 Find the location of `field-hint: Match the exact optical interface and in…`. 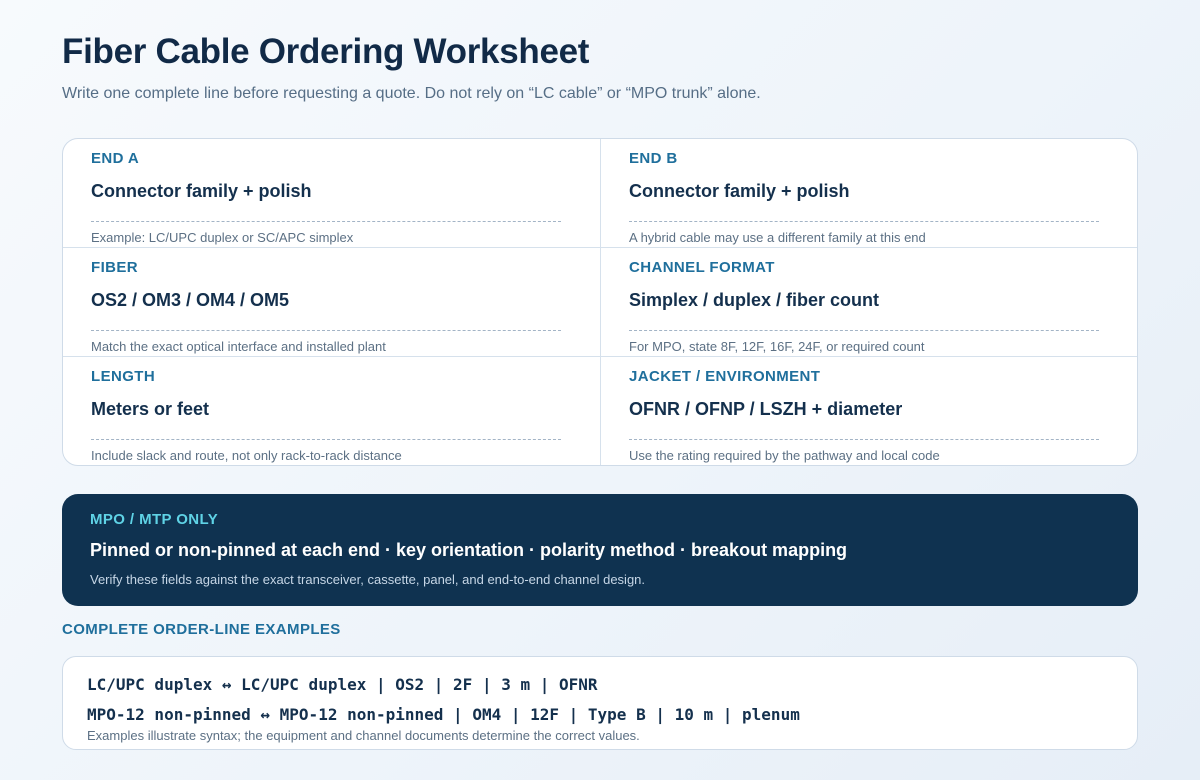

field-hint: Match the exact optical interface and in… is located at coordinates (238, 346).